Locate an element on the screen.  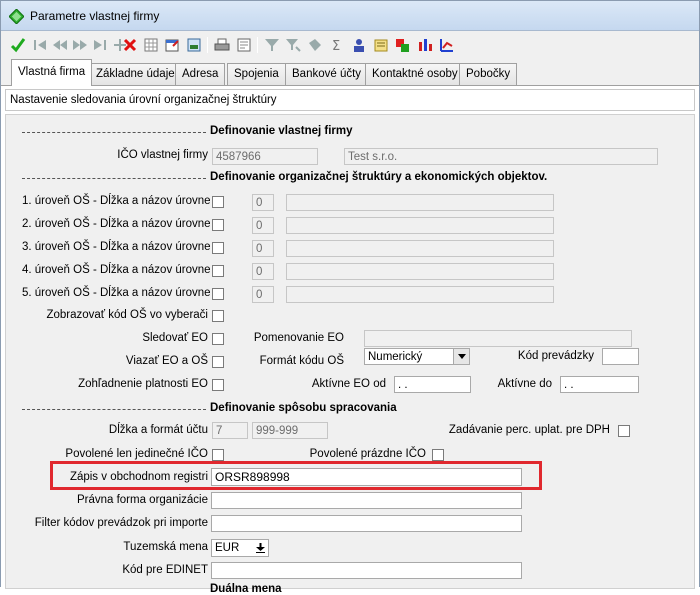
level-3-name-input is located at coordinates (420, 248).